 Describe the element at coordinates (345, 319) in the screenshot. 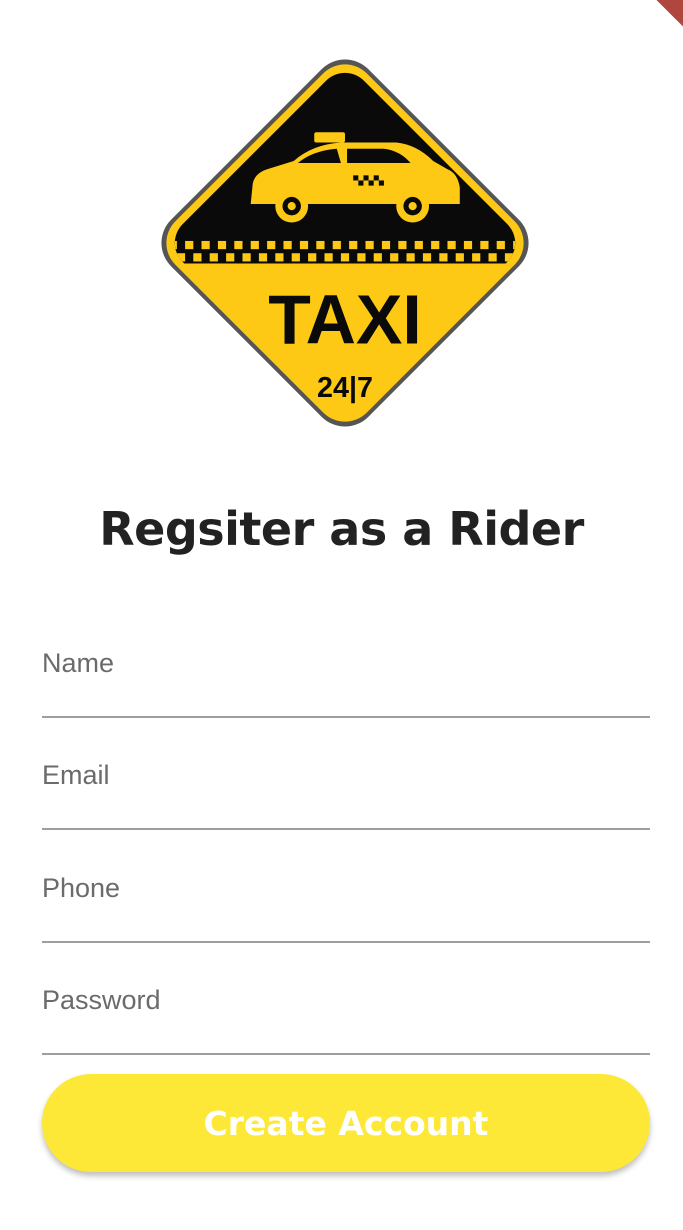

I see `logo-text: TAXI` at that location.